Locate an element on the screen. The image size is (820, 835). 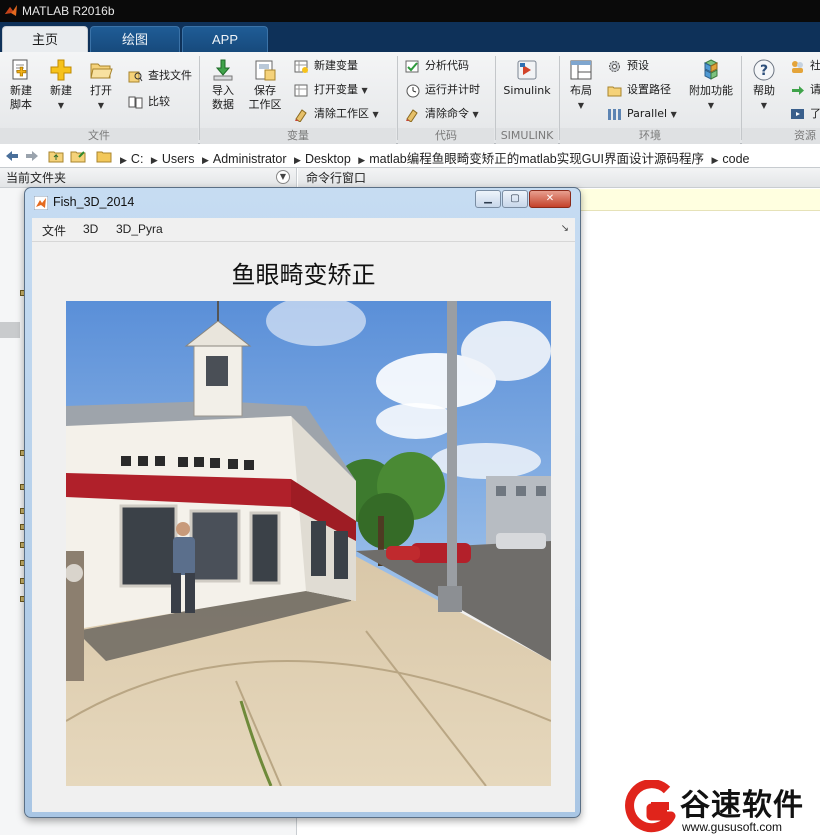
forward-arrow-icon is located at coordinates (32, 156).